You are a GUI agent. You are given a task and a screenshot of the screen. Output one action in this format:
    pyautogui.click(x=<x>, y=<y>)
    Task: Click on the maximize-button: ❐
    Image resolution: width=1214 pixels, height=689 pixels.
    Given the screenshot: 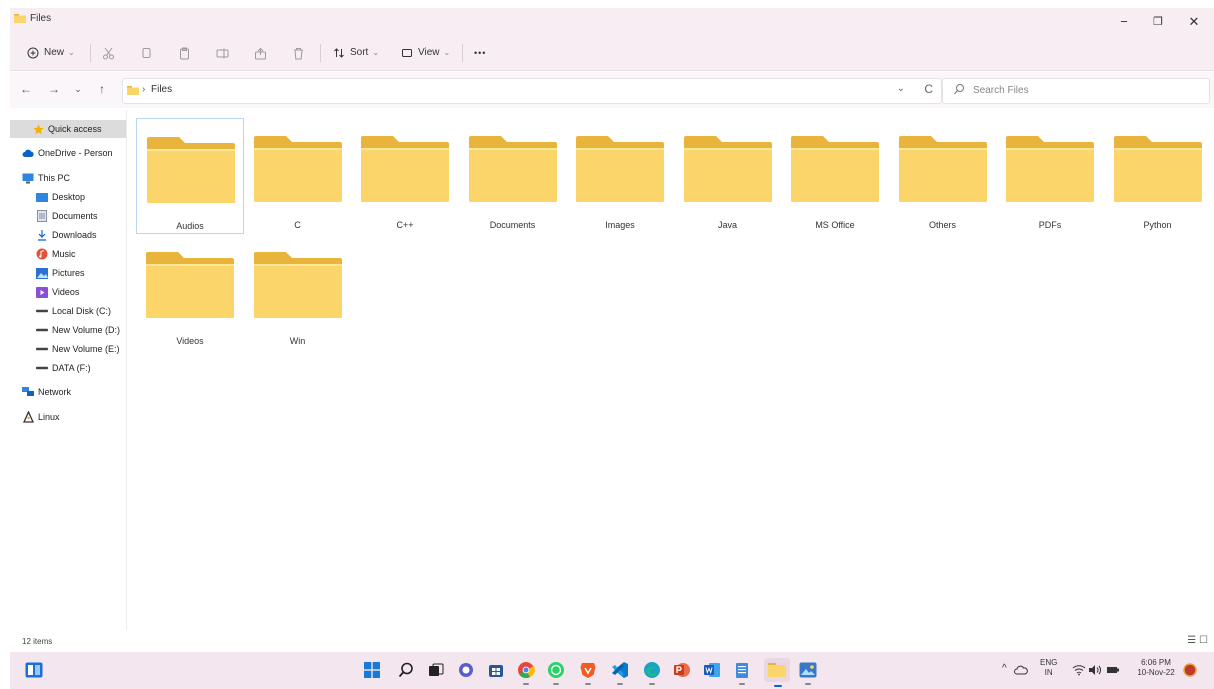 What is the action you would take?
    pyautogui.click(x=1158, y=22)
    